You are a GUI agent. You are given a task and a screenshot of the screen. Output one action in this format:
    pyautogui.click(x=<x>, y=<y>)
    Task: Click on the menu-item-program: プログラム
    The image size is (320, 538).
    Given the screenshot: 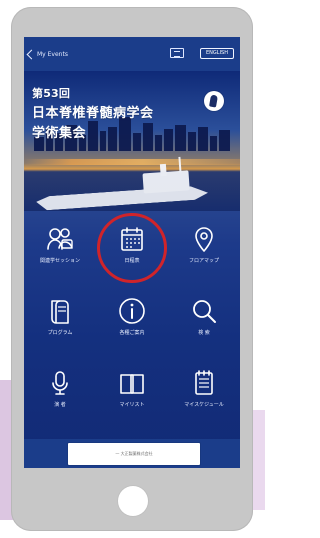 What is the action you would take?
    pyautogui.click(x=60, y=319)
    